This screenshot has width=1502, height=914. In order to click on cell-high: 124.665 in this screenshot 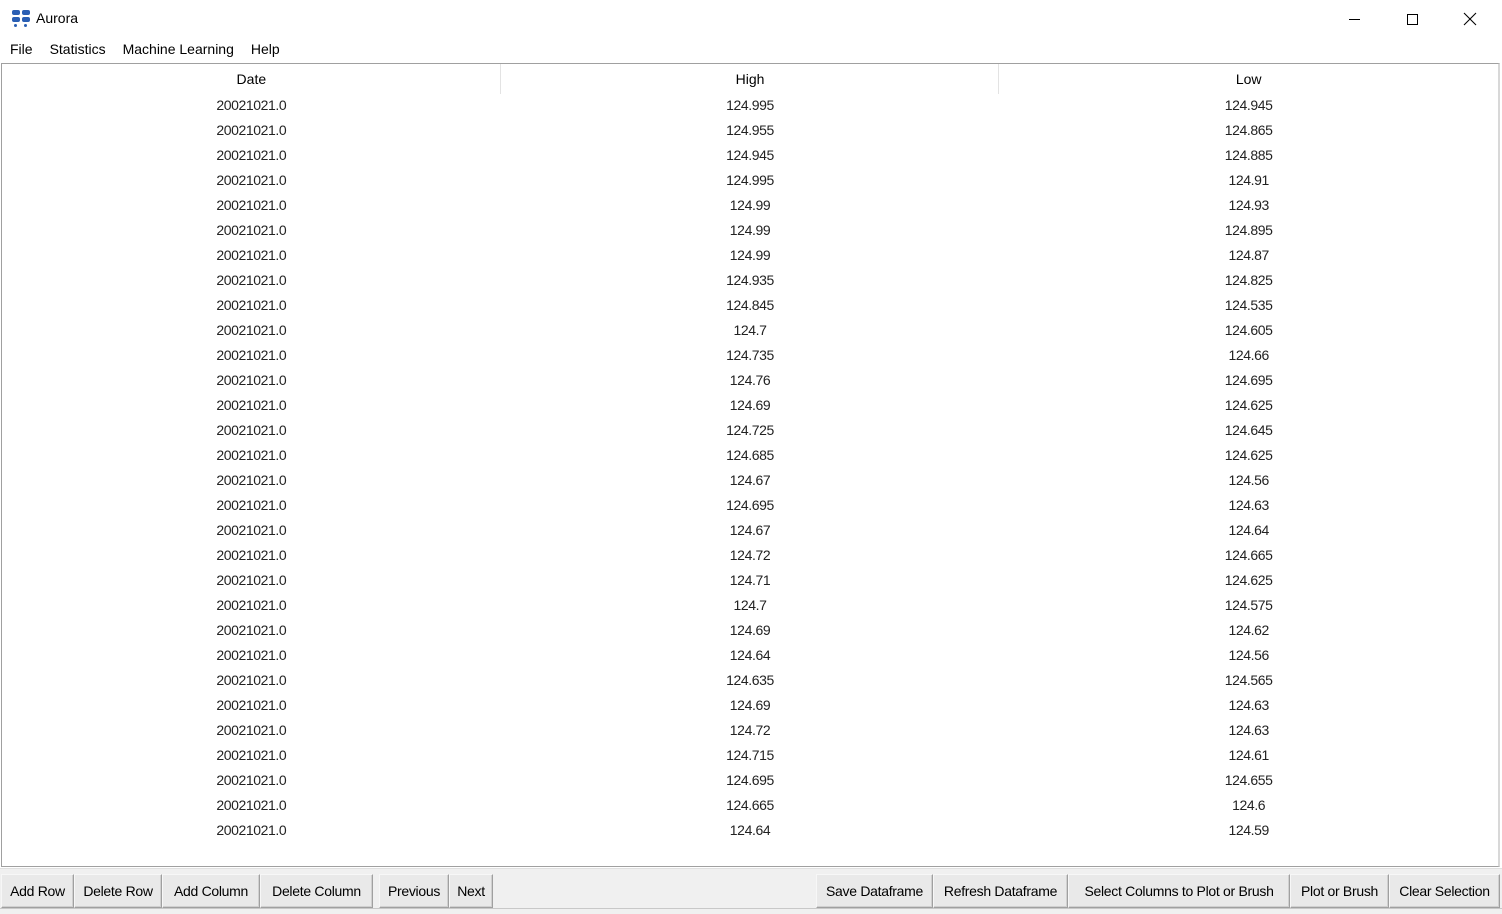, I will do `click(750, 805)`.